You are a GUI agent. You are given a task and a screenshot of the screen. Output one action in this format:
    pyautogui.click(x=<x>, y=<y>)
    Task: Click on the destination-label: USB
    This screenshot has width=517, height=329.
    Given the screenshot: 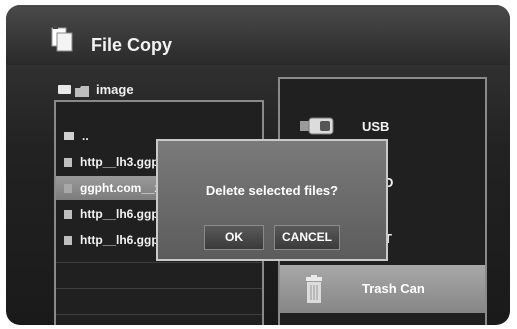 What is the action you would take?
    pyautogui.click(x=376, y=126)
    